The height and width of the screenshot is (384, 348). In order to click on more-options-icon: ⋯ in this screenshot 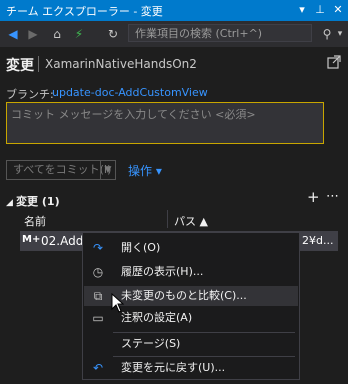, I will do `click(332, 196)`.